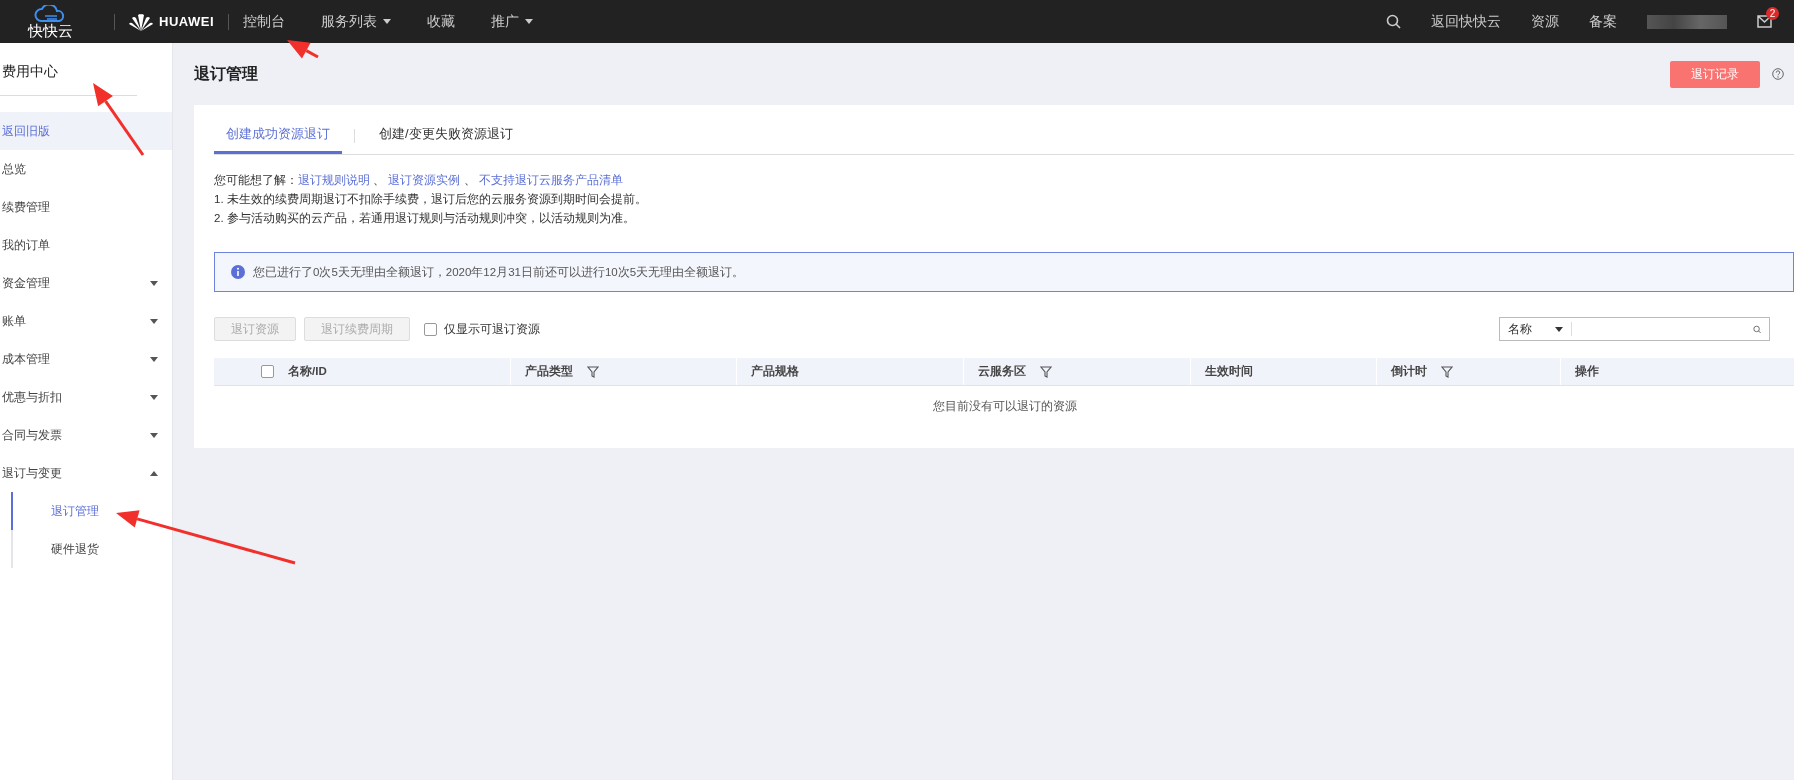 The height and width of the screenshot is (780, 1794). I want to click on sidebar-item: 优惠与折扣, so click(86, 397).